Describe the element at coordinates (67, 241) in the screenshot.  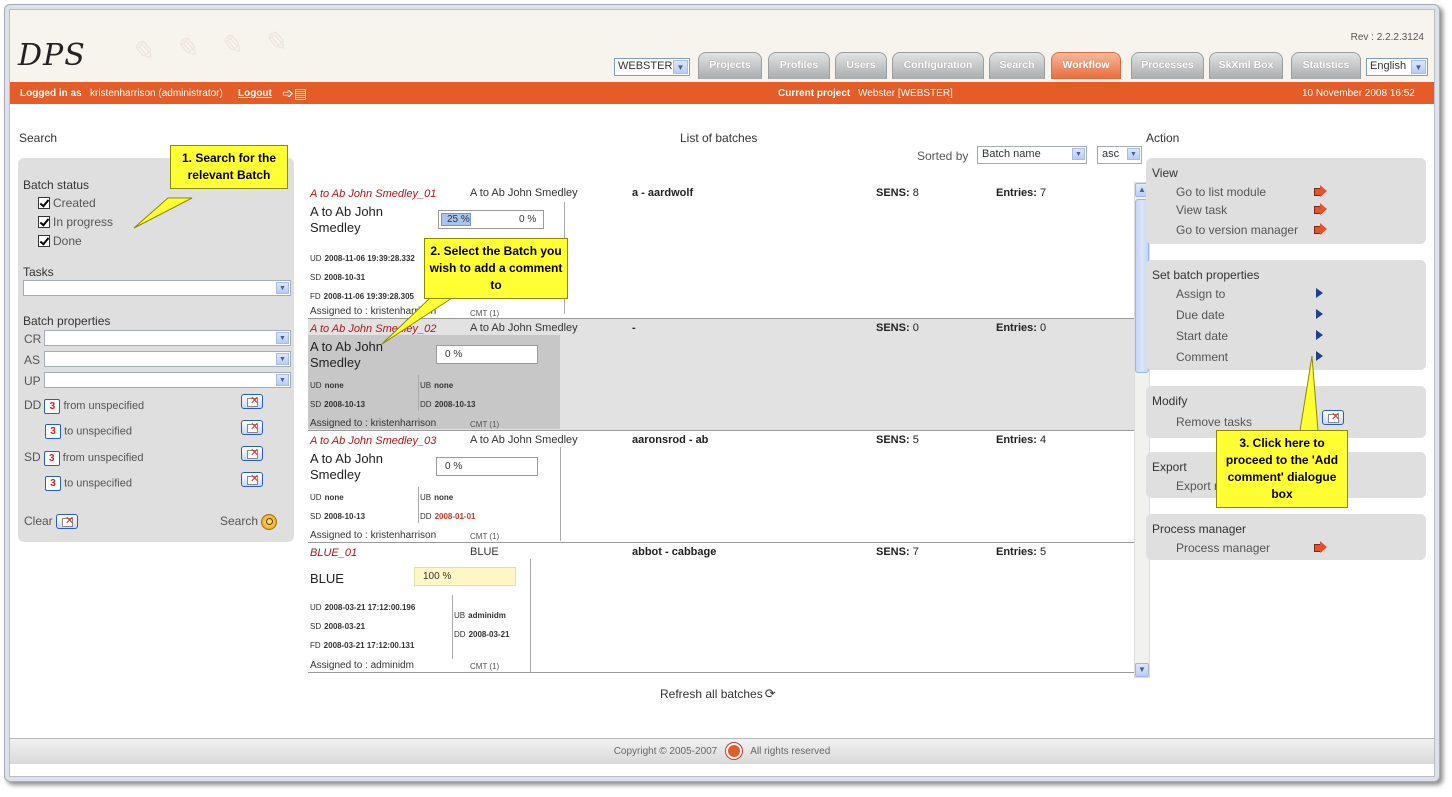
I see `status-done-label: Done` at that location.